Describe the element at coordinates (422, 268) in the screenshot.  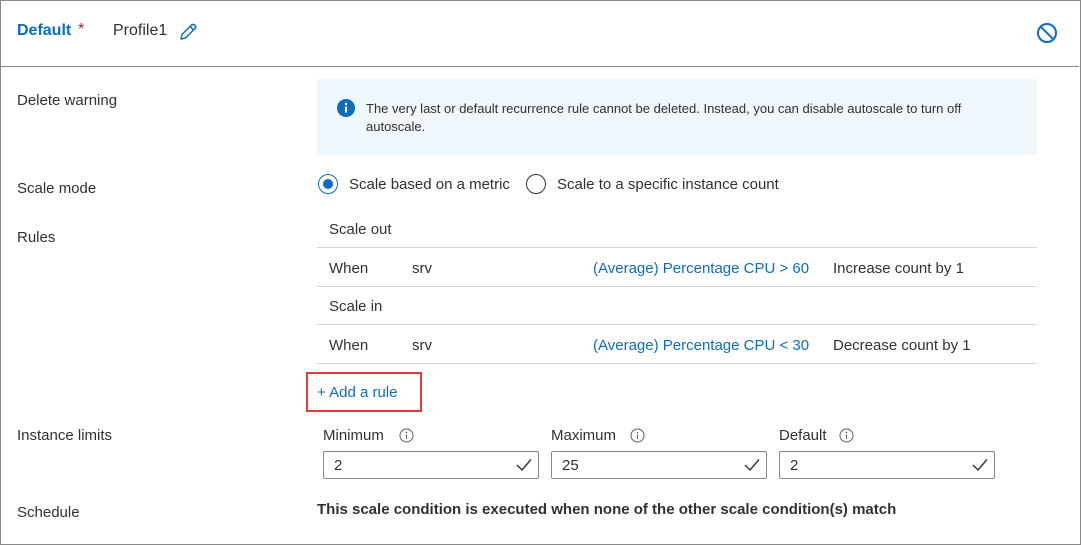
I see `scale-out-resource: srv` at that location.